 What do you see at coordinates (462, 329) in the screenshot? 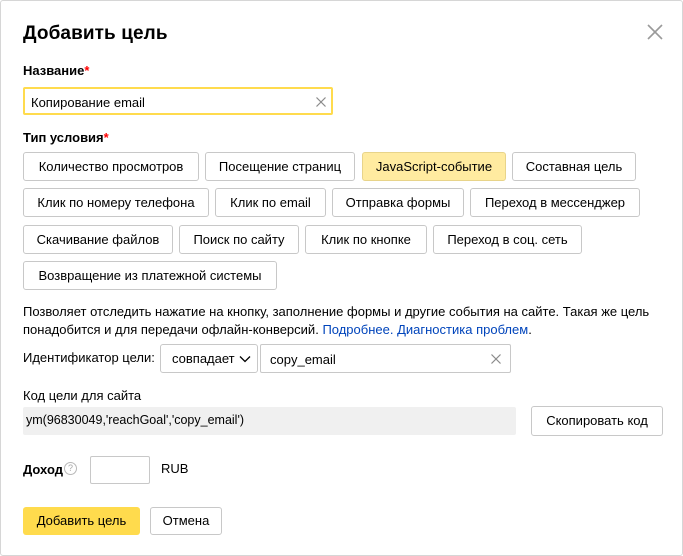
I see `diagnostics-link: Диагностика проблем` at bounding box center [462, 329].